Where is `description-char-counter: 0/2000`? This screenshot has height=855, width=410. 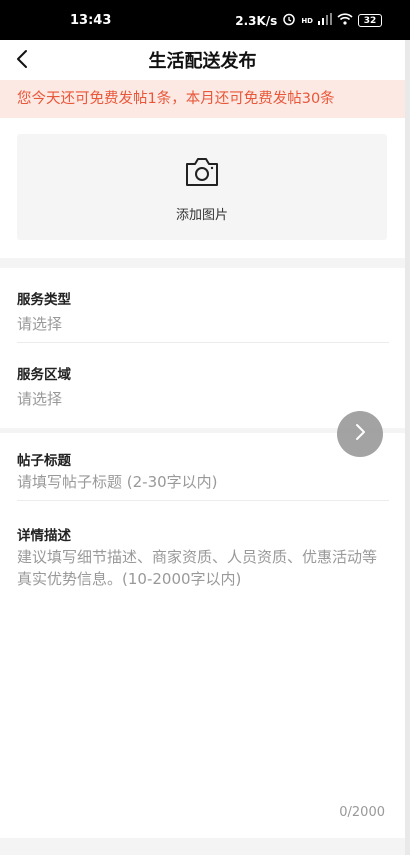 description-char-counter: 0/2000 is located at coordinates (362, 812).